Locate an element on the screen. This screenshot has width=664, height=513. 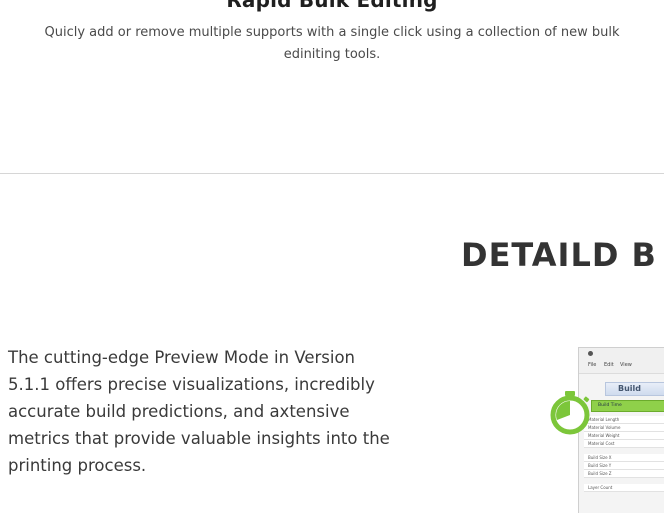
metric-row: Build Size Y is located at coordinates (624, 466).